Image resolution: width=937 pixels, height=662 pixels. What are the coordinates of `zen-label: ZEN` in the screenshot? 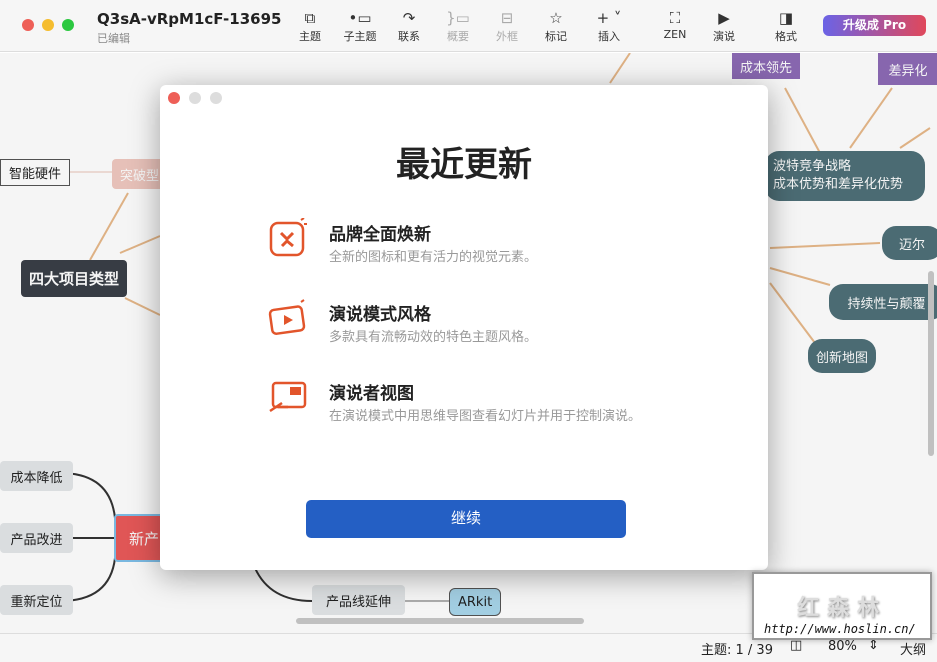 It's located at (675, 34).